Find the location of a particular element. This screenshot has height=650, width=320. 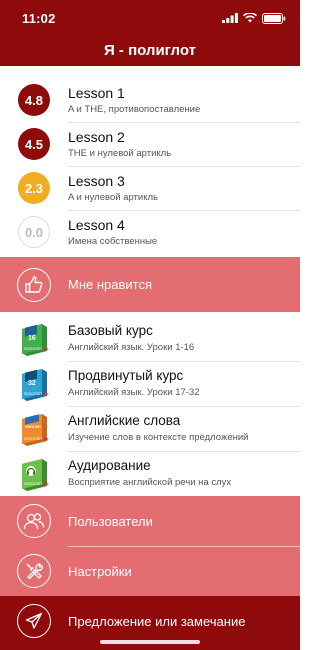

menu-band: Пользователи Настройки is located at coordinates (150, 546).